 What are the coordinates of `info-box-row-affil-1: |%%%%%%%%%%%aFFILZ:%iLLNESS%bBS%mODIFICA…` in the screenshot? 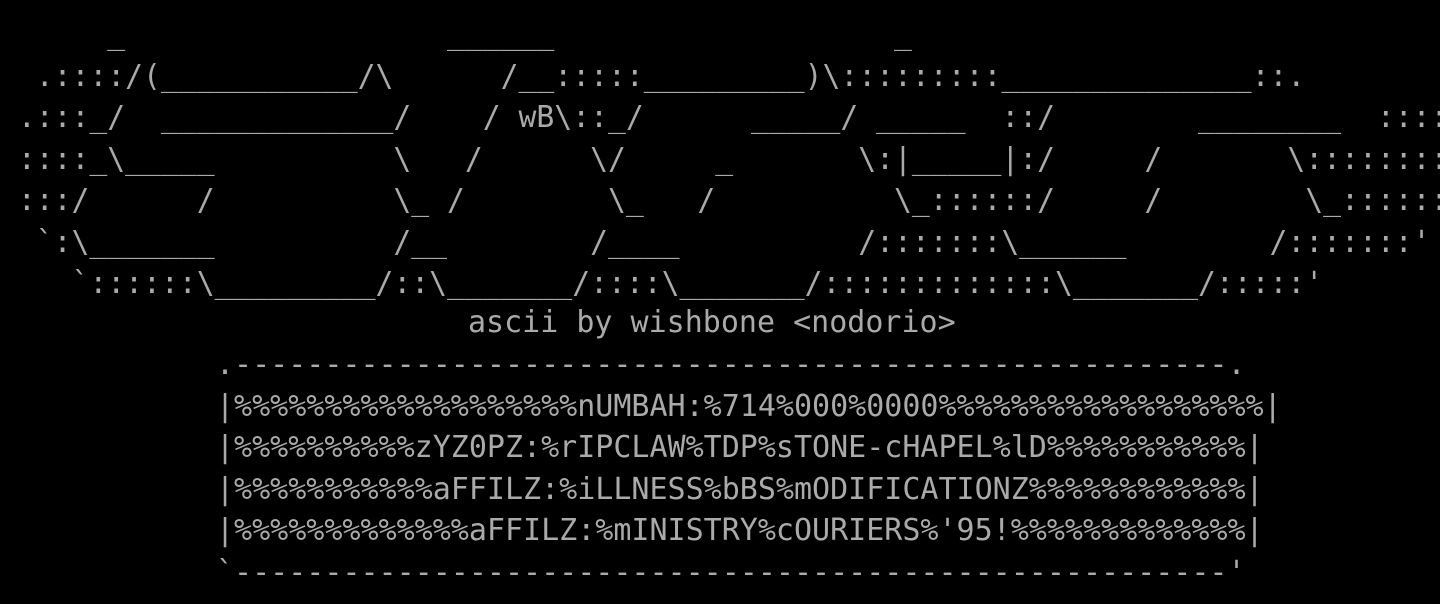 It's located at (740, 489).